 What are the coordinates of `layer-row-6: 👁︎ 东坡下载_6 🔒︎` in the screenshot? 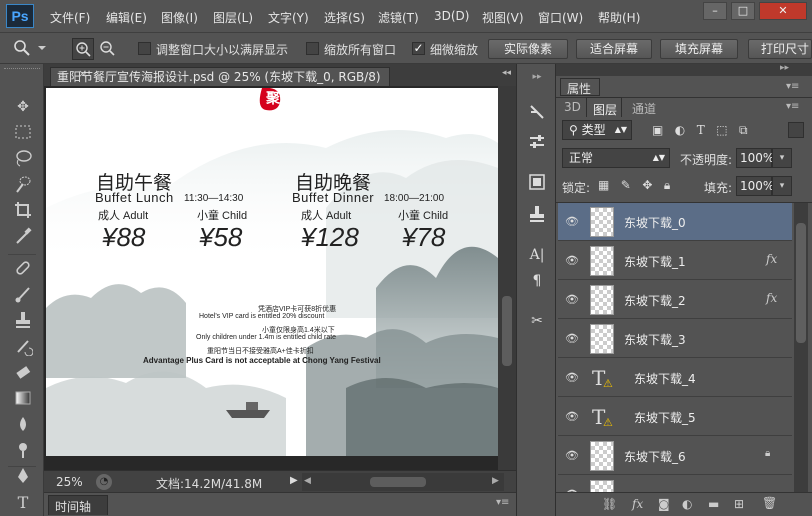 It's located at (675, 456).